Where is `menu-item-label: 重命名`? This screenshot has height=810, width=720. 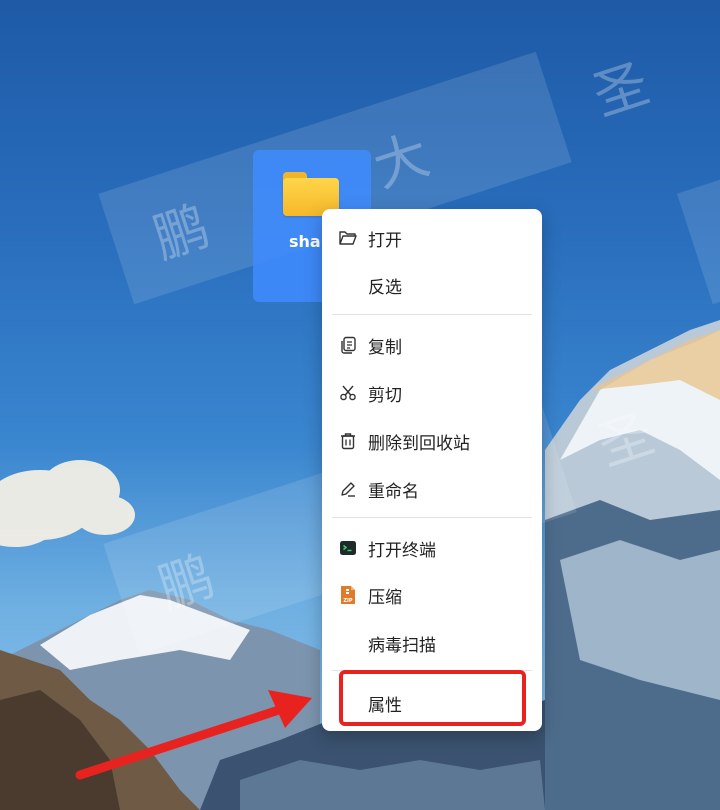
menu-item-label: 重命名 is located at coordinates (393, 491).